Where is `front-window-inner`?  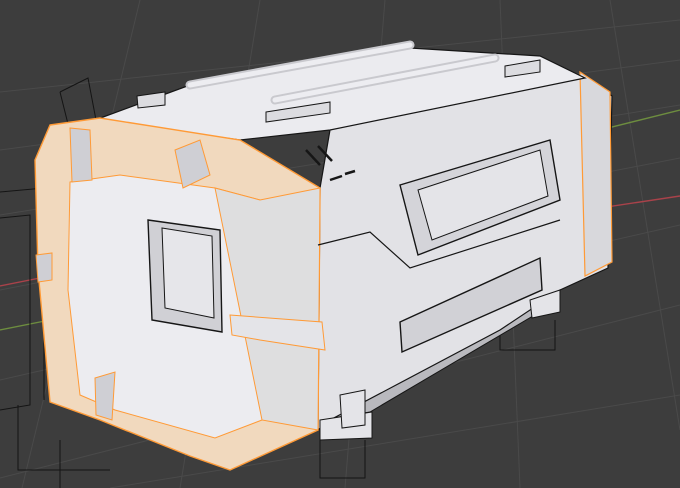 front-window-inner is located at coordinates (188, 273).